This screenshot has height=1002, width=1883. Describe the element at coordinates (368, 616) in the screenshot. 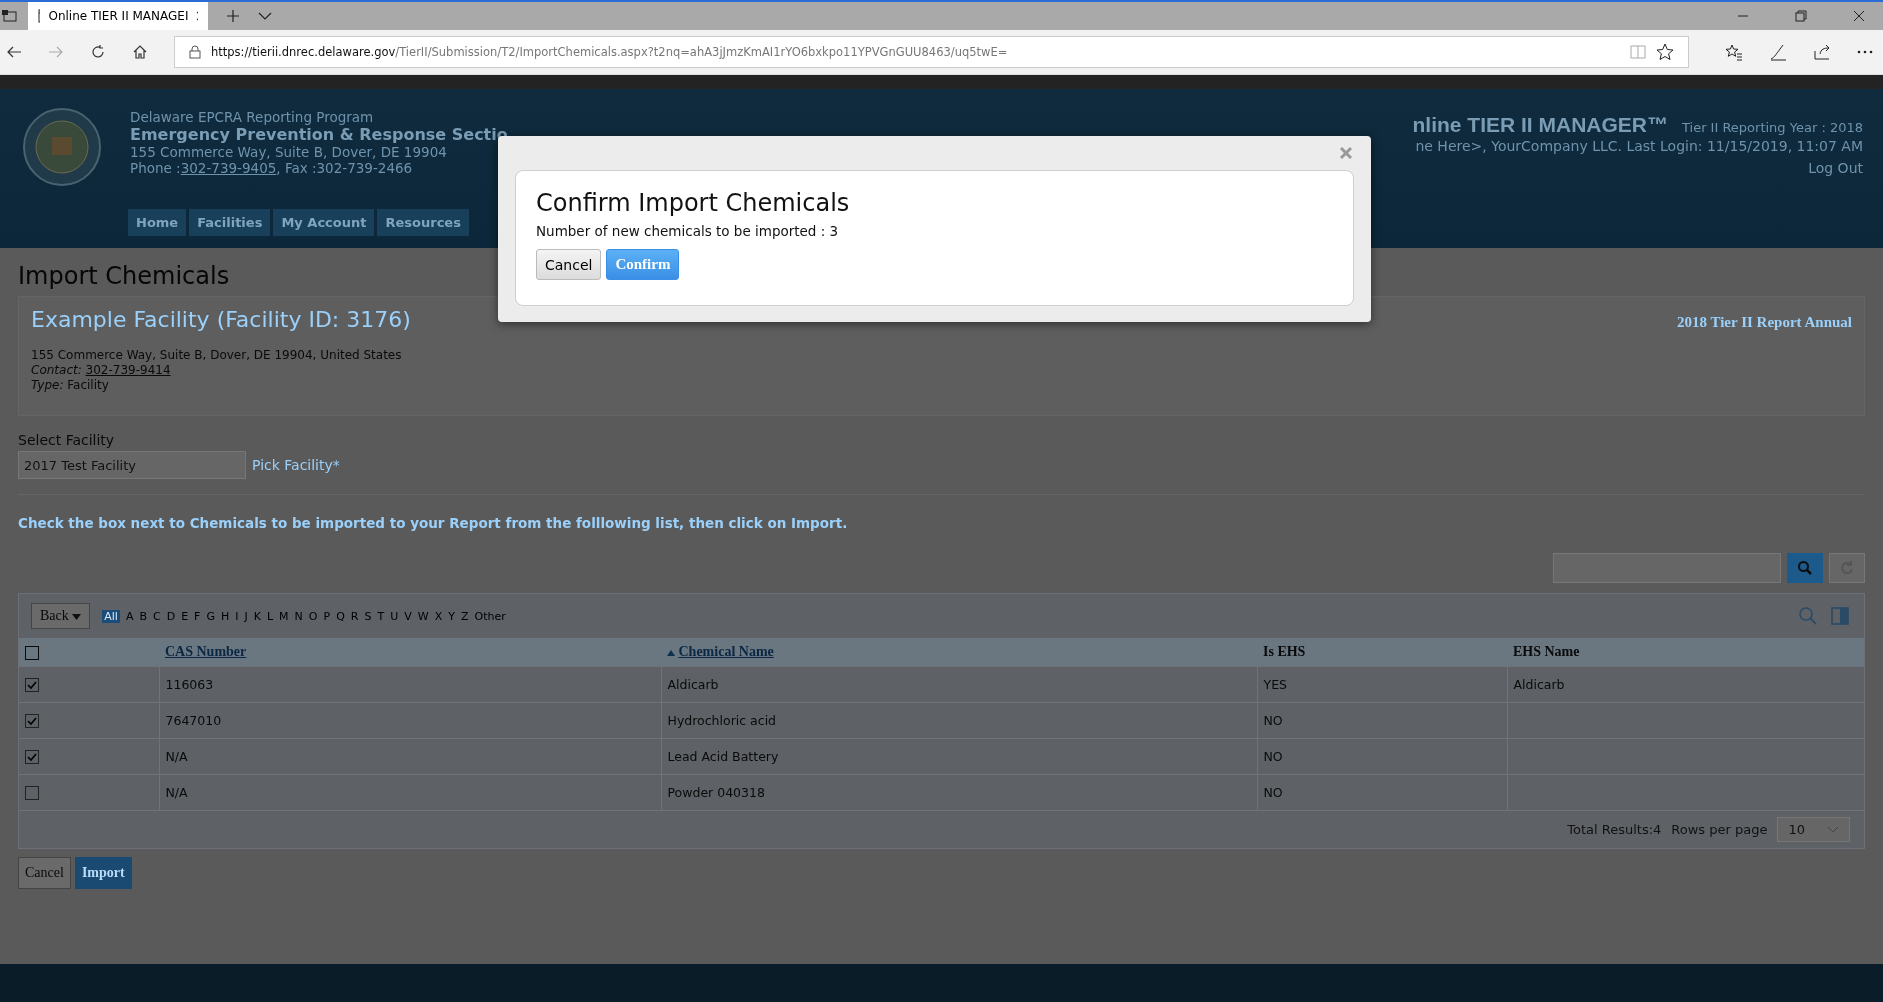

I see `letter-filter: S` at that location.